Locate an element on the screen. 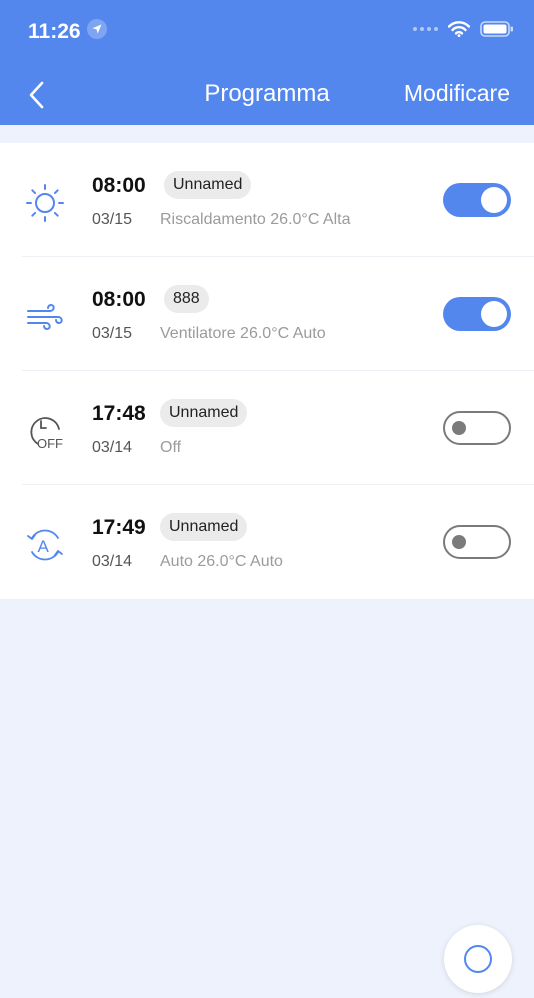 This screenshot has width=534, height=998. back-button is located at coordinates (37, 95).